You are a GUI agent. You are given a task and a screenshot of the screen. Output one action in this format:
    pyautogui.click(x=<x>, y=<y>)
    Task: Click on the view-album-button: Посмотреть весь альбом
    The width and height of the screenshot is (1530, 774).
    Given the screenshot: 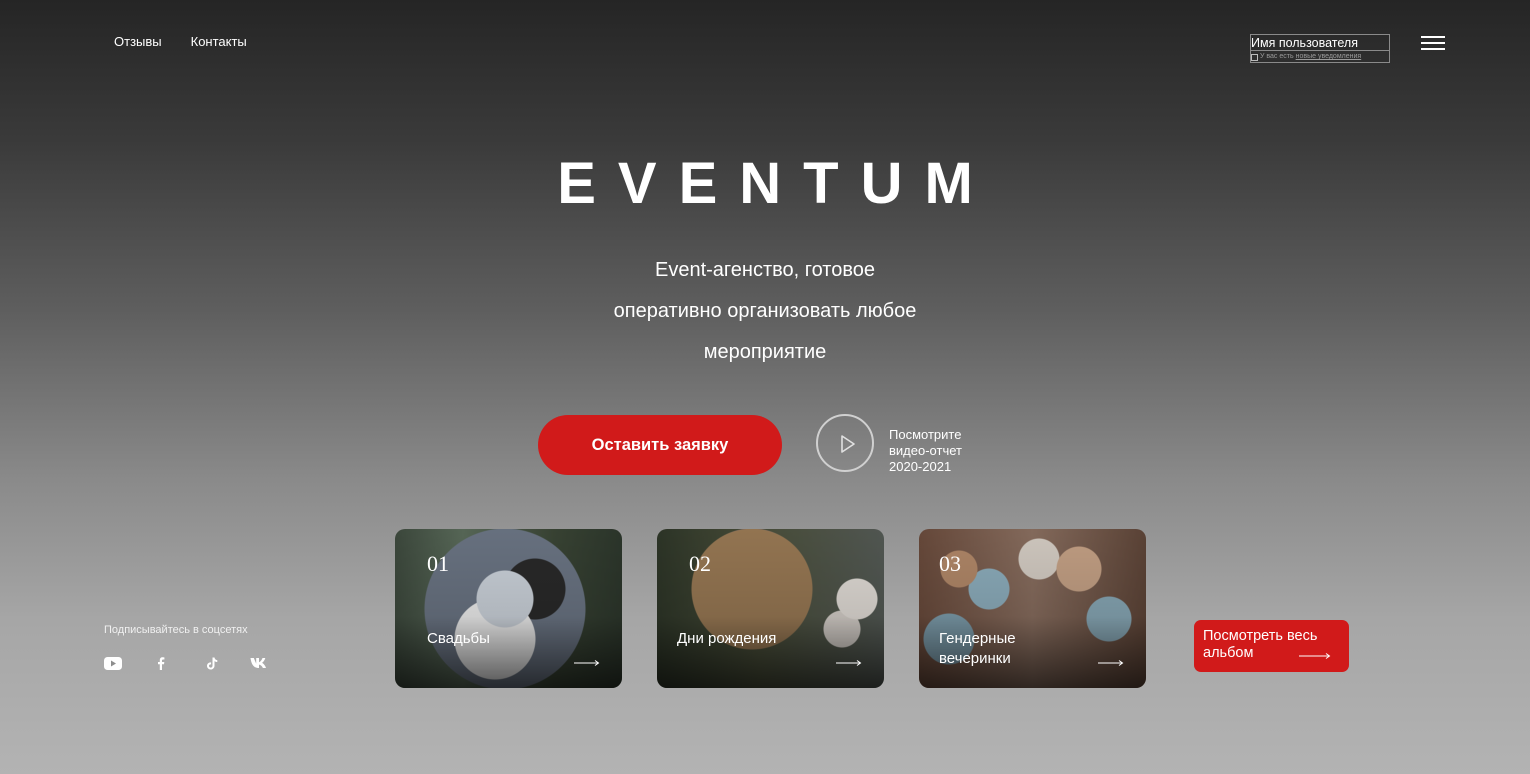 What is the action you would take?
    pyautogui.click(x=1271, y=646)
    